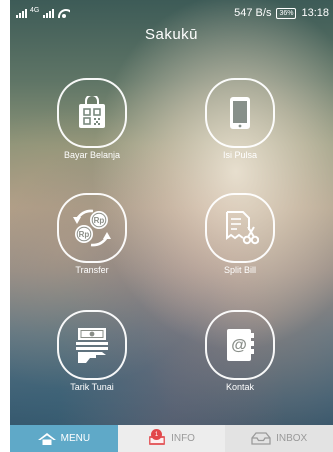 The width and height of the screenshot is (333, 452). I want to click on menu-item-label: Split Bill, so click(239, 270).